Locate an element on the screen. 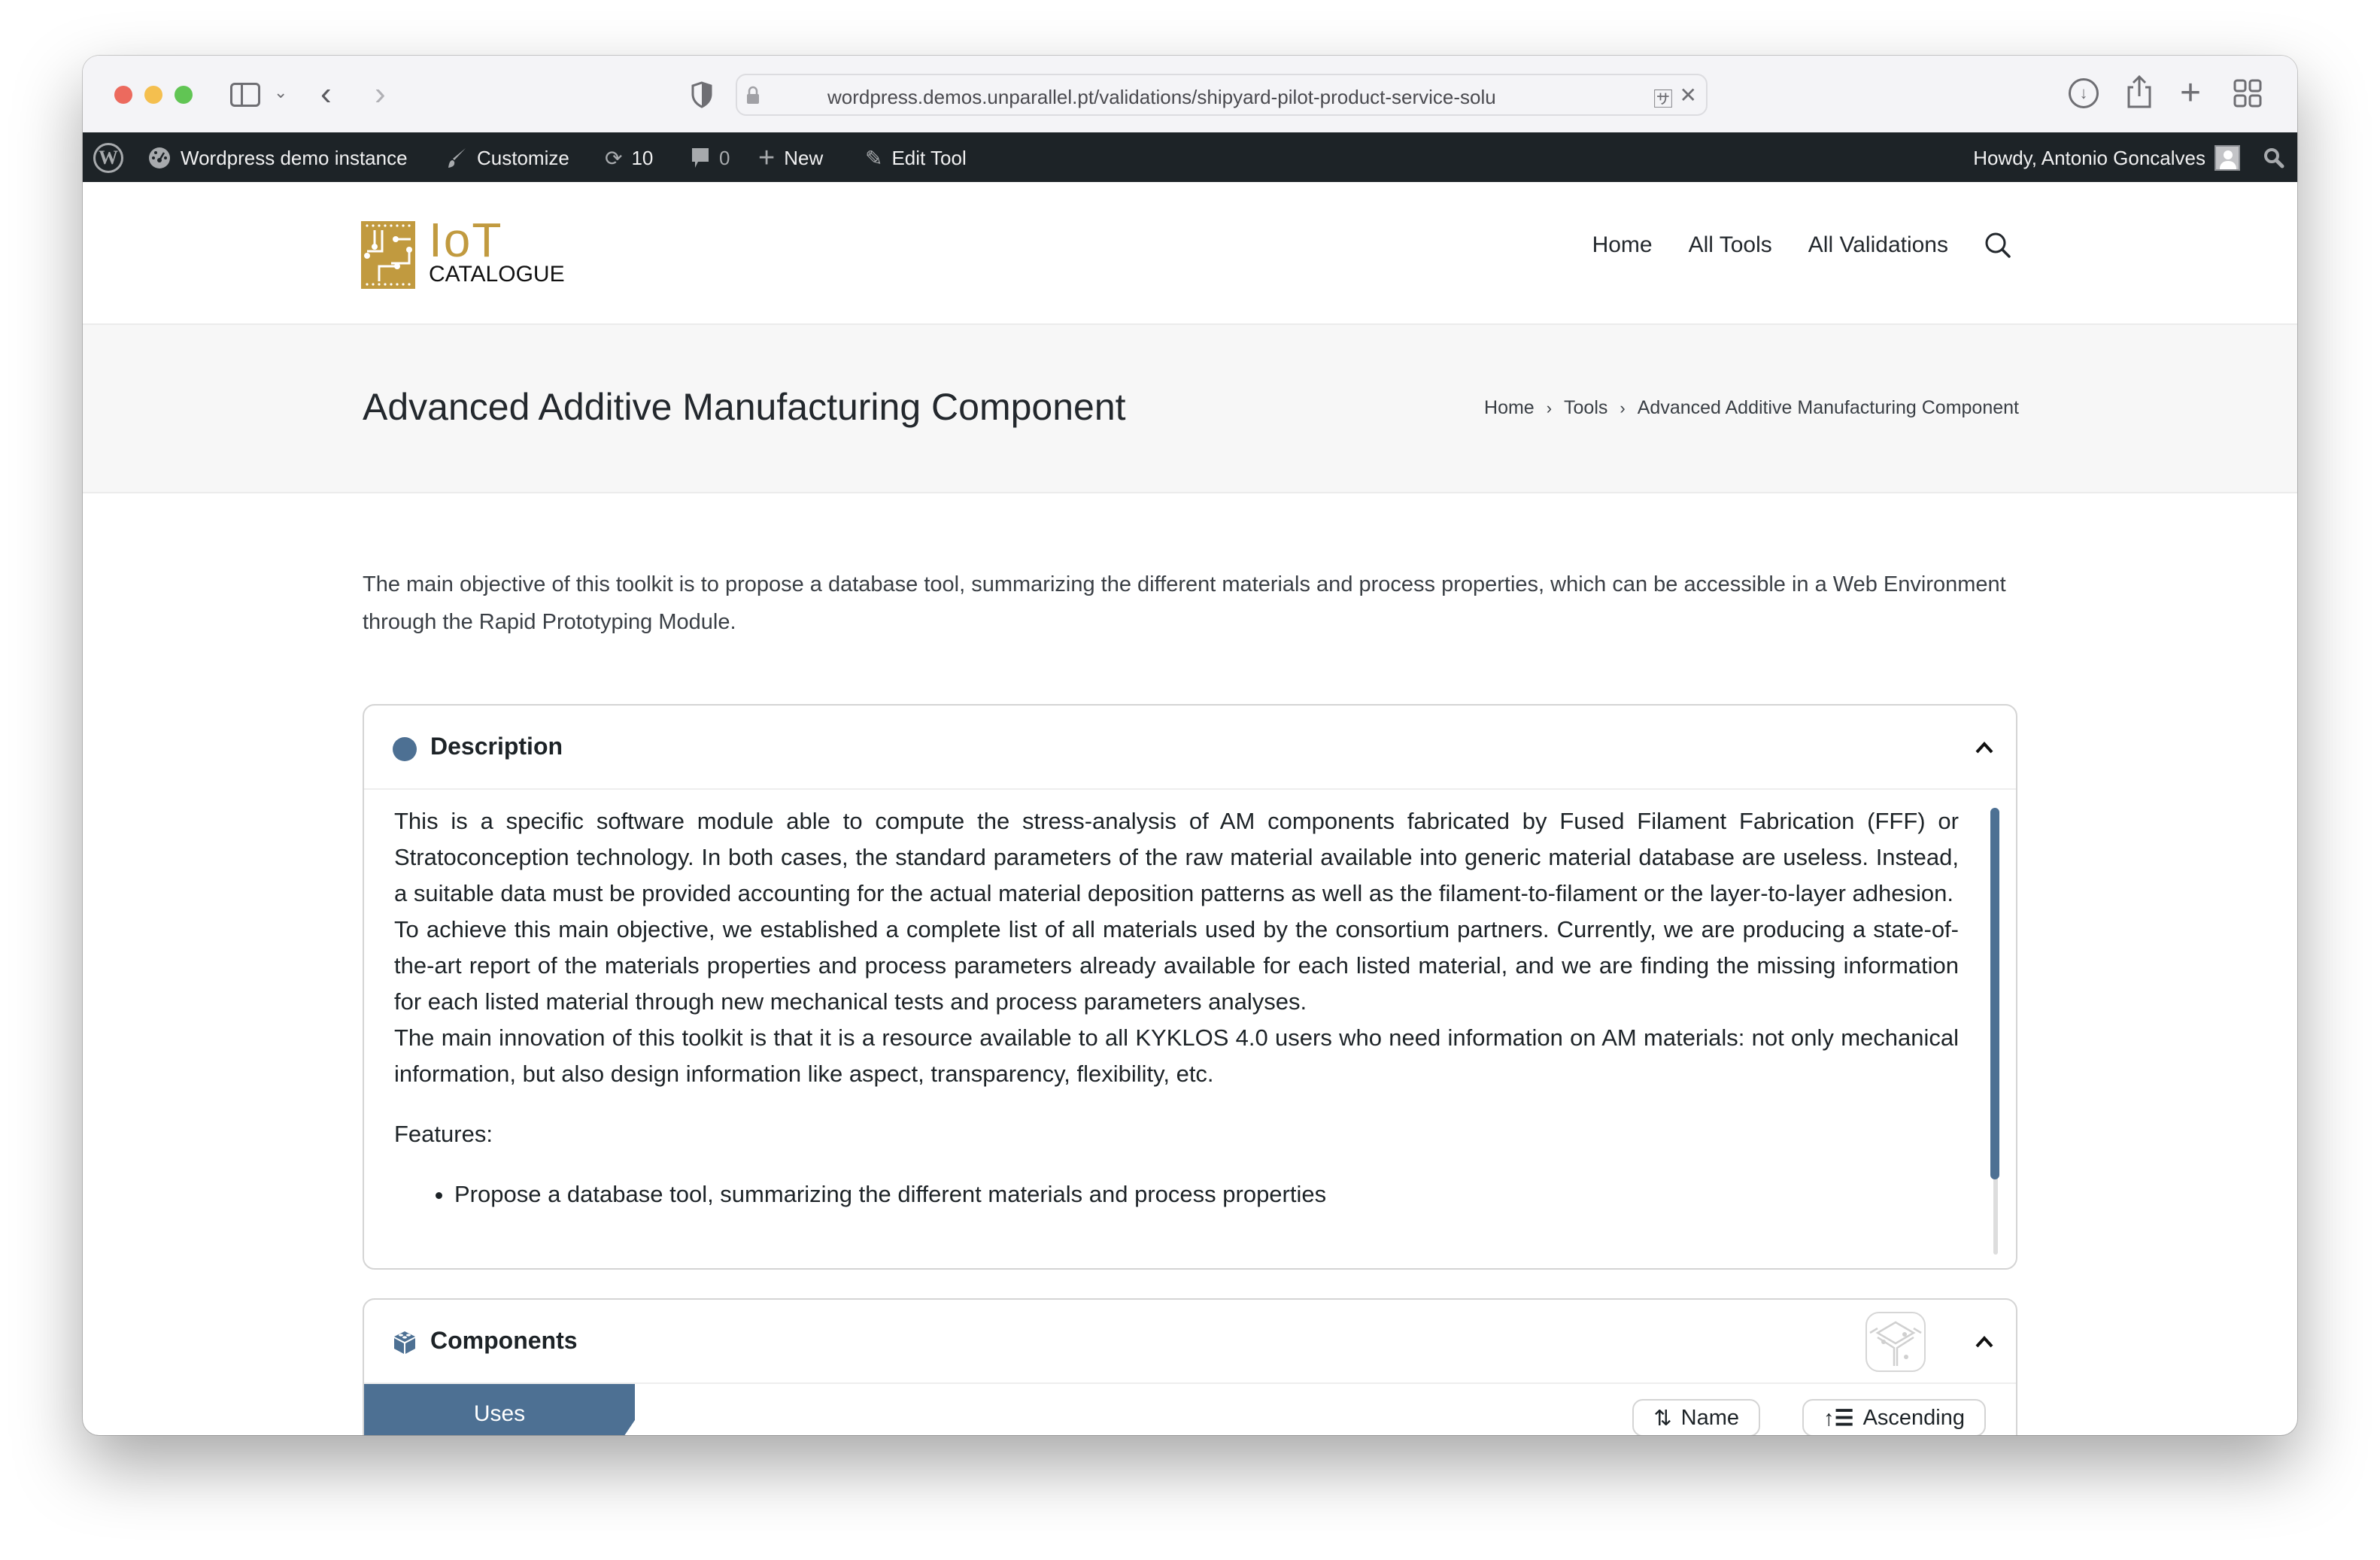 The height and width of the screenshot is (1560, 2380). tab-uses: Uses is located at coordinates (499, 1409).